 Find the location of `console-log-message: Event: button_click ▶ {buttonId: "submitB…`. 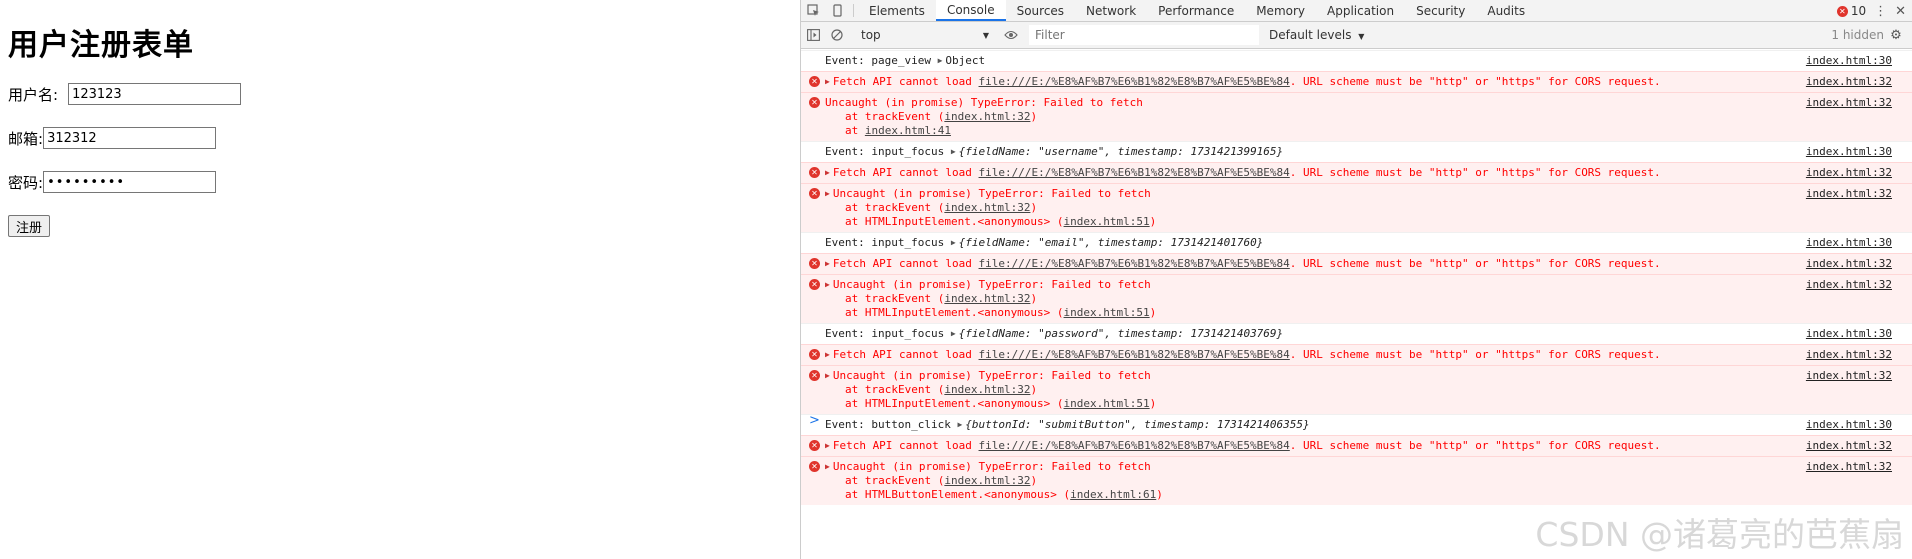

console-log-message: Event: button_click ▶ {buttonId: "submitB… is located at coordinates (1356, 424).